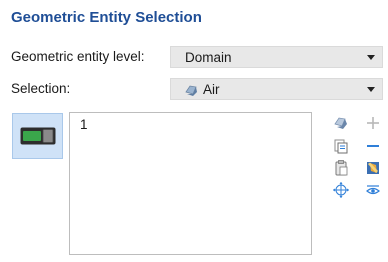 This screenshot has height=262, width=388. I want to click on zoom-to-selection-icon, so click(341, 190).